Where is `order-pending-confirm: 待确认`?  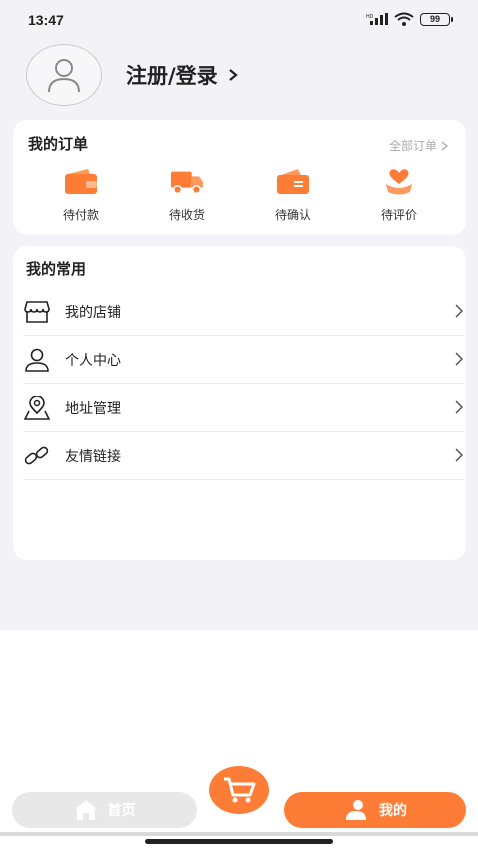
order-pending-confirm: 待确认 is located at coordinates (293, 195).